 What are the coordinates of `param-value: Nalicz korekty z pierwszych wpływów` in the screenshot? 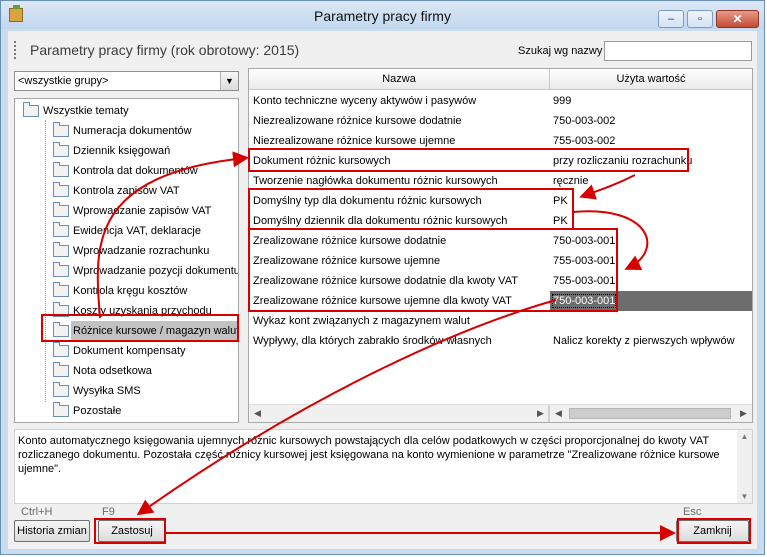 It's located at (651, 341).